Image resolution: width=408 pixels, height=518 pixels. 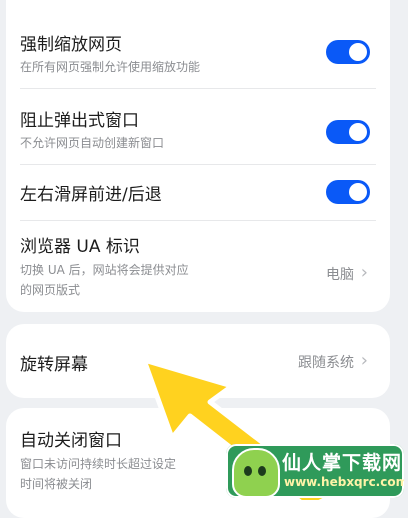 I want to click on watermark-logo: 仙人掌下载网 www.hebxqrc.com, so click(x=315, y=471).